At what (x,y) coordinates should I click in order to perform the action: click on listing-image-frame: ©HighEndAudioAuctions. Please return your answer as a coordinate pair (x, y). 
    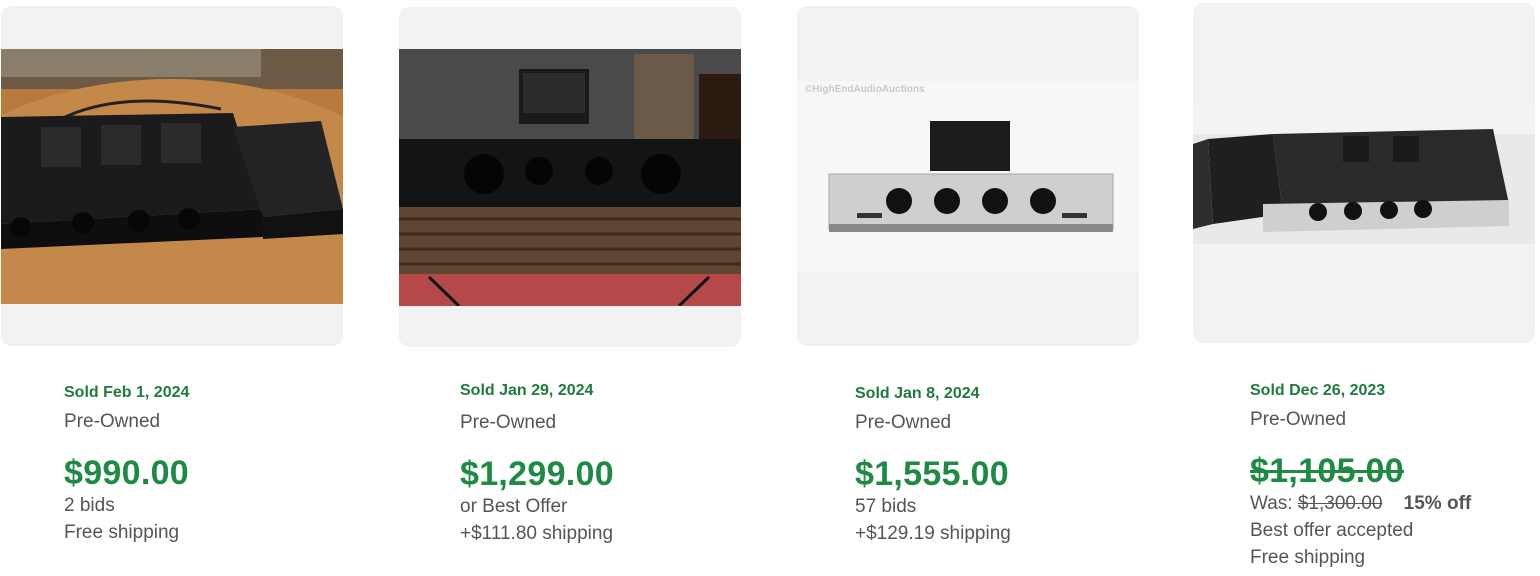
    Looking at the image, I should click on (968, 176).